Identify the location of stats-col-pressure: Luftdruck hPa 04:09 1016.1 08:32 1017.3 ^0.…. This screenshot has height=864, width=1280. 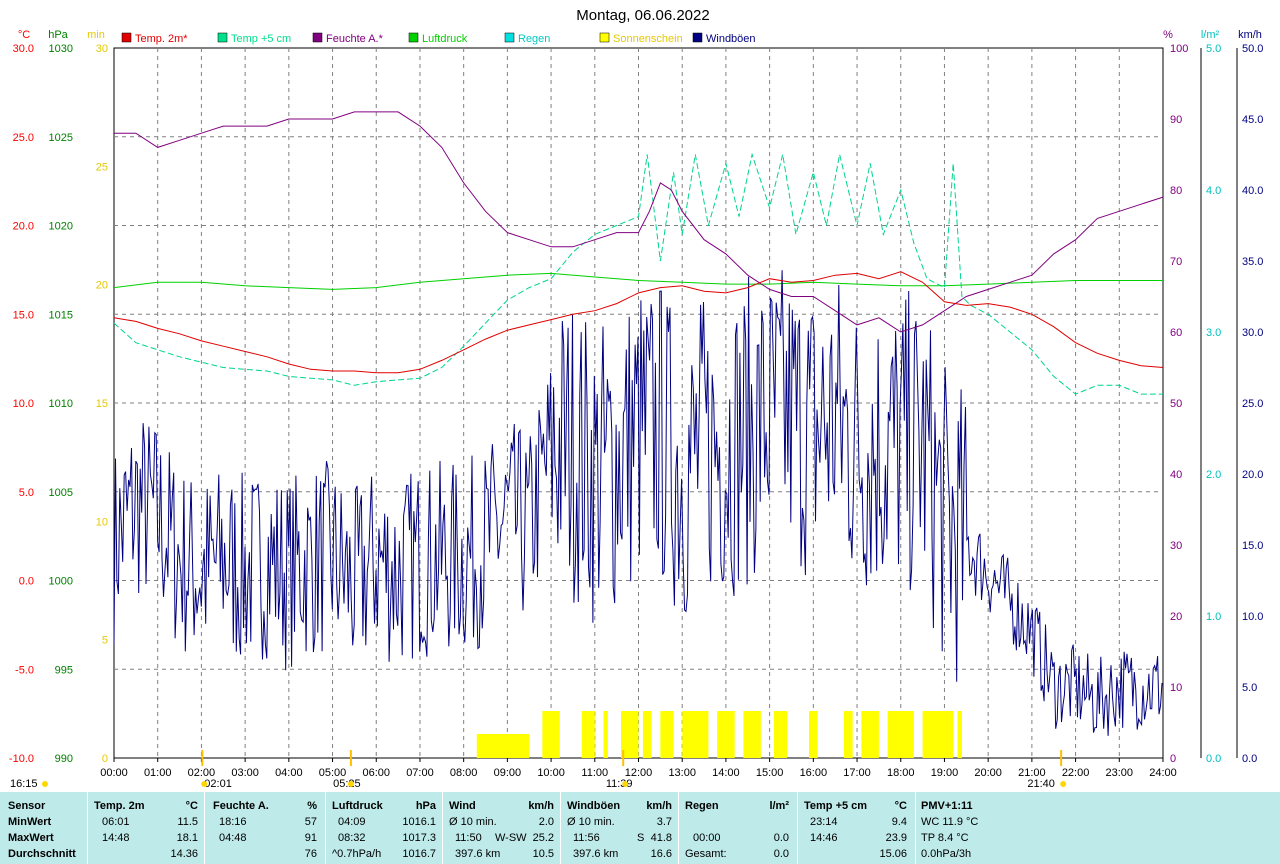
(383, 828).